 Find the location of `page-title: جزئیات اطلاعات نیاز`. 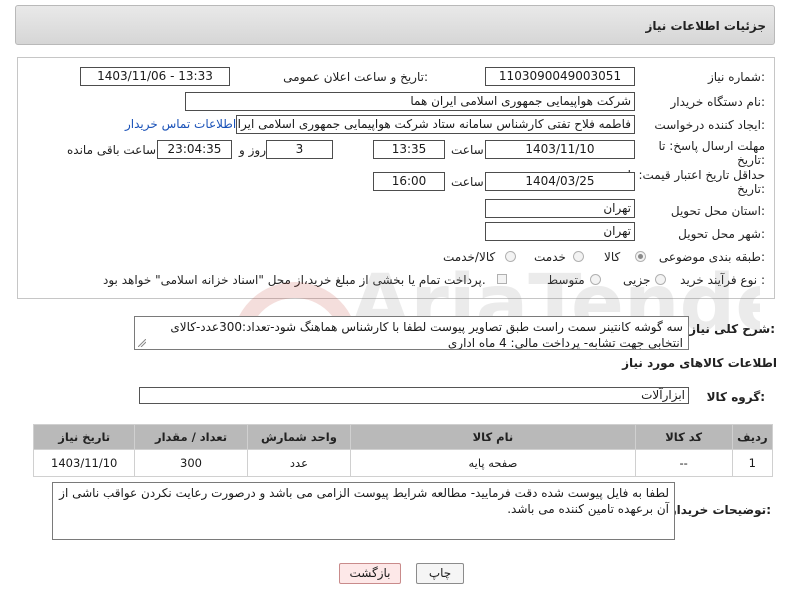

page-title: جزئیات اطلاعات نیاز is located at coordinates (705, 26).